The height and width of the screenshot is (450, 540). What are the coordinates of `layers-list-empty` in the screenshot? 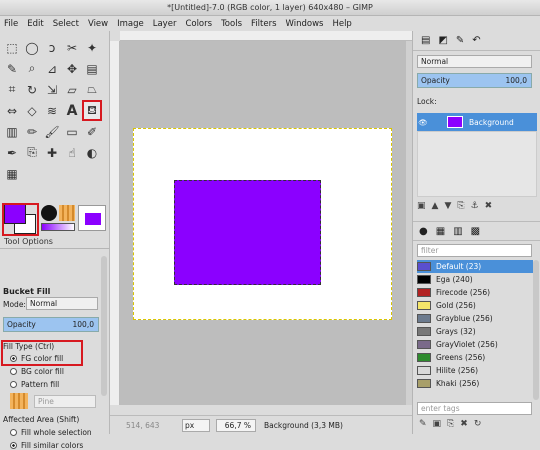 It's located at (477, 164).